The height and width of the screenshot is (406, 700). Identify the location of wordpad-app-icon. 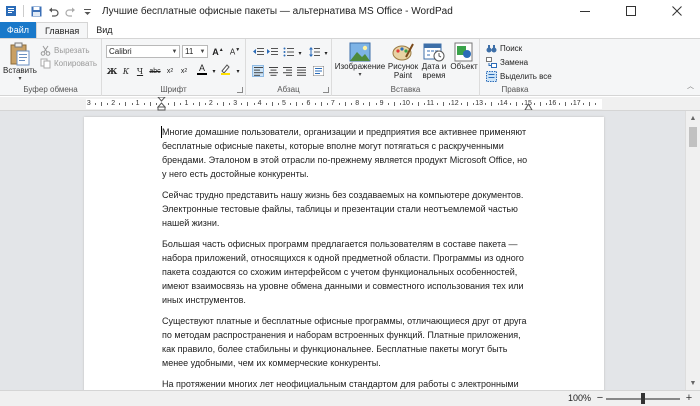
(11, 11).